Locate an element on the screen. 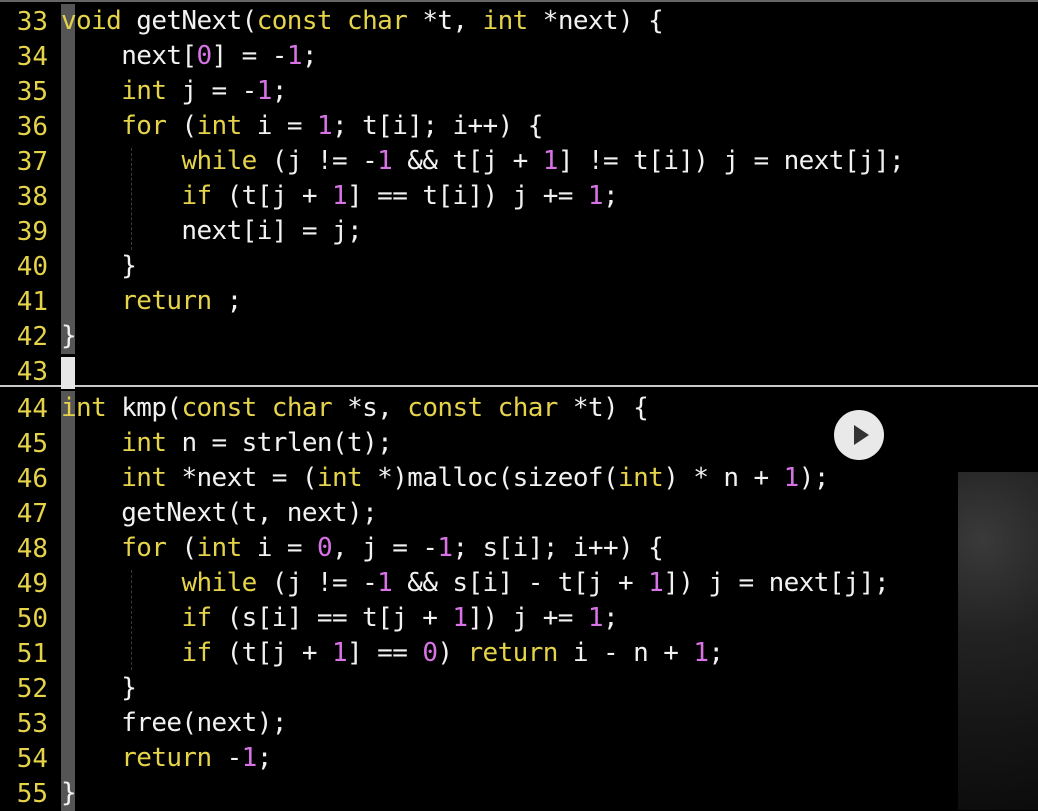 The height and width of the screenshot is (811, 1038). code-line: 48 for (int i = 0, j = -1; s[i]; i++) { is located at coordinates (519, 548).